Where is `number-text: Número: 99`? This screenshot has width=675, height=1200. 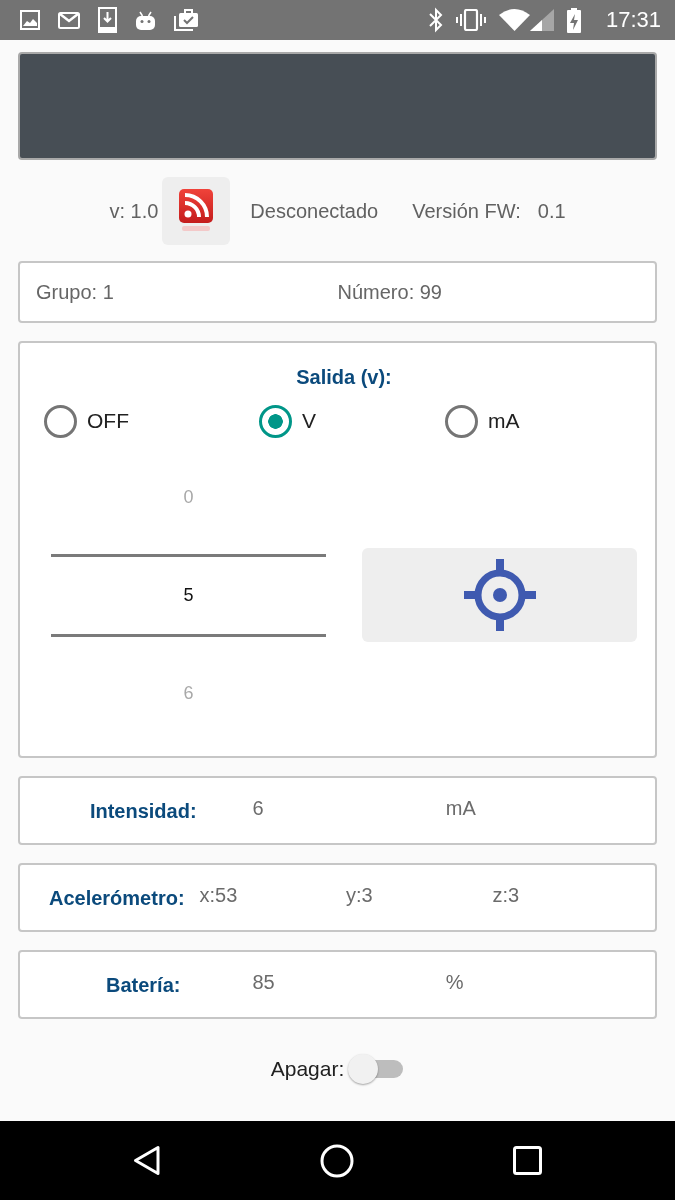
number-text: Número: 99 is located at coordinates (389, 292).